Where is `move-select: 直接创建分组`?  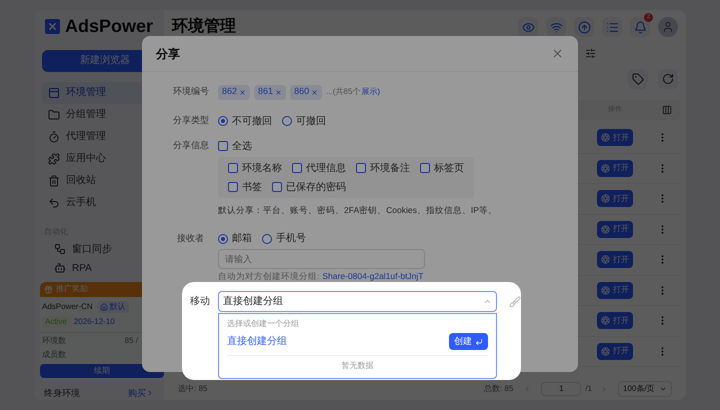
move-select: 直接创建分组 is located at coordinates (357, 301).